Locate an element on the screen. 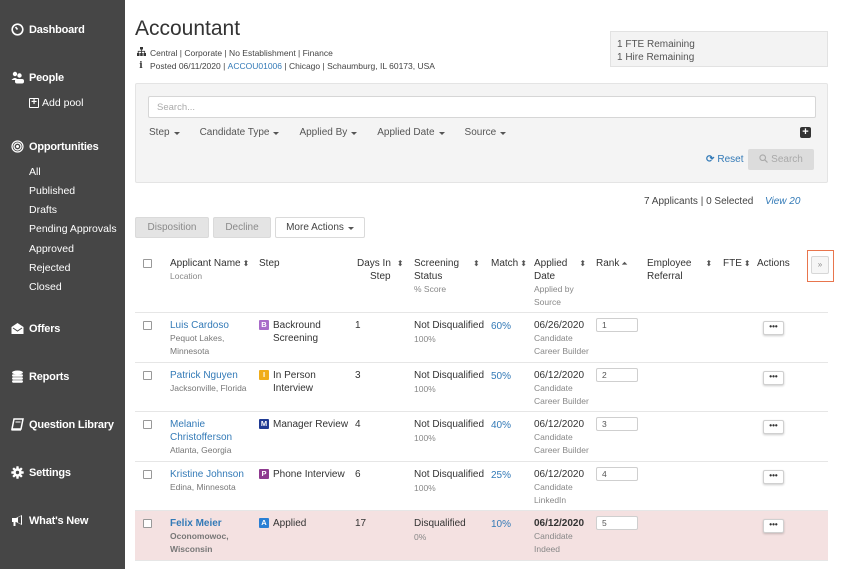  applicant-name-link: Melanie Christofferson is located at coordinates (210, 431).